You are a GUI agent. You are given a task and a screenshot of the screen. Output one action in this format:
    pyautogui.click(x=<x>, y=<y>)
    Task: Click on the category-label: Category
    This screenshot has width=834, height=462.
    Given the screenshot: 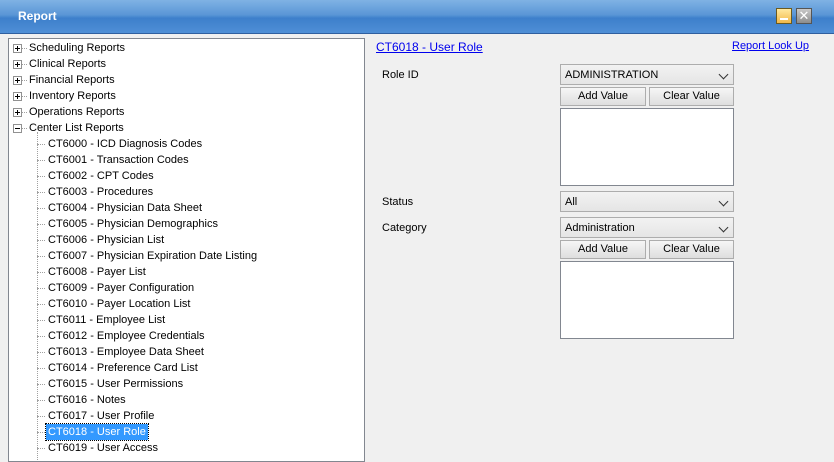 What is the action you would take?
    pyautogui.click(x=404, y=228)
    